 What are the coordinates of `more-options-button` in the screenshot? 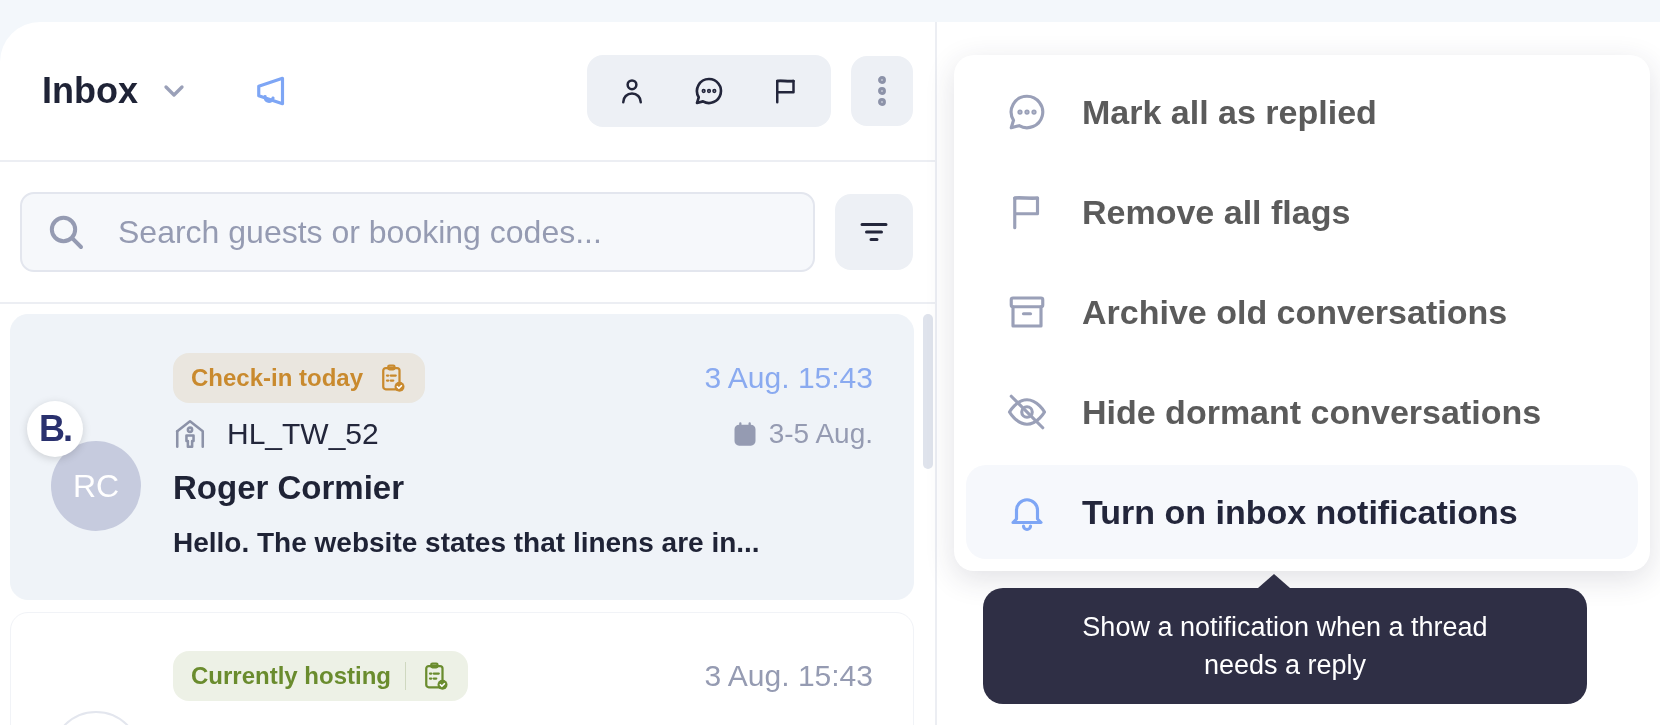 It's located at (882, 91).